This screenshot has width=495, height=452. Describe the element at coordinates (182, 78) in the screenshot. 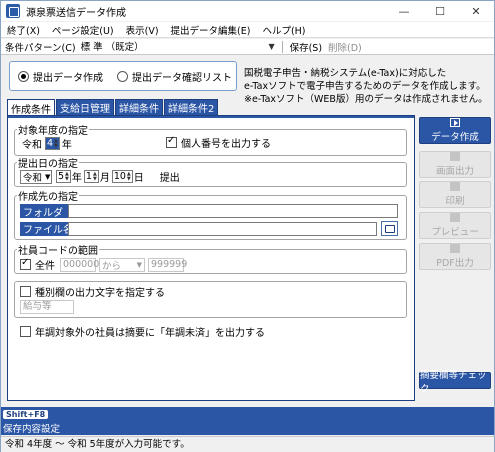

I see `mode-radio-checklist-label: 提出データ確認リスト` at that location.